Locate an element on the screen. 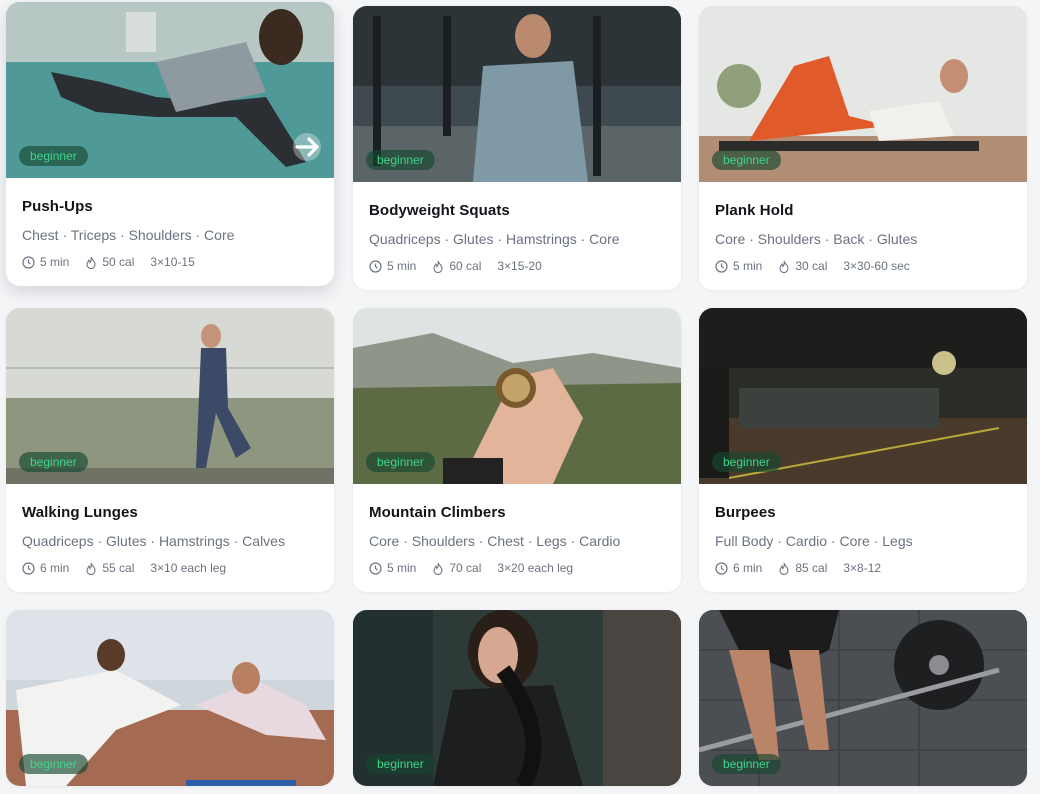 Image resolution: width=1040 pixels, height=794 pixels. exercise-meta: 6 min 55 cal 3×10 each leg is located at coordinates (170, 568).